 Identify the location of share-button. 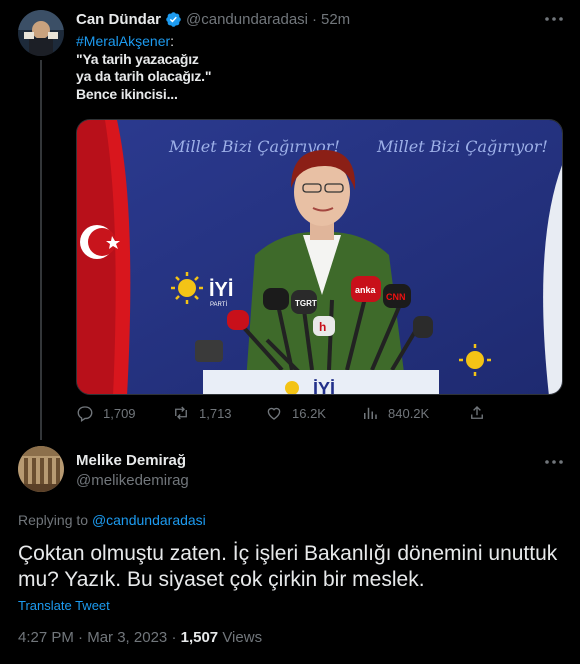
(477, 413).